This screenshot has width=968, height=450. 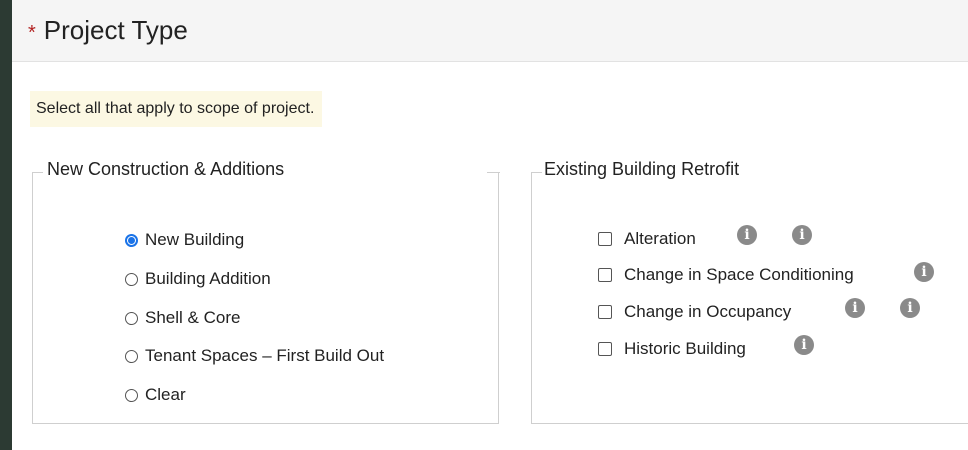 I want to click on option-alteration: Alteration, so click(x=647, y=239).